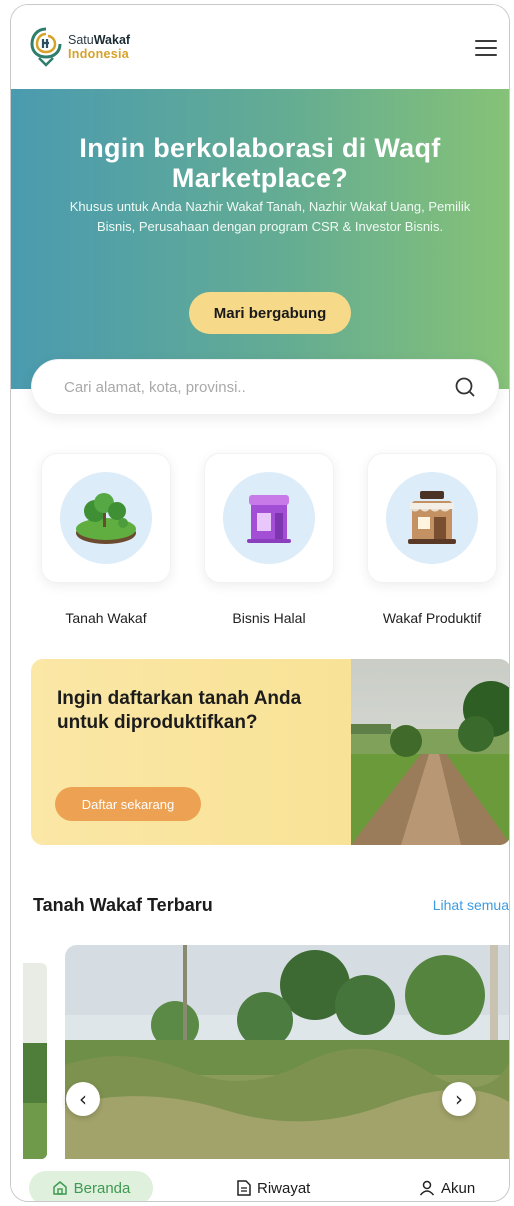 The height and width of the screenshot is (1206, 514). I want to click on logo-subtitle: Indonesia, so click(99, 54).